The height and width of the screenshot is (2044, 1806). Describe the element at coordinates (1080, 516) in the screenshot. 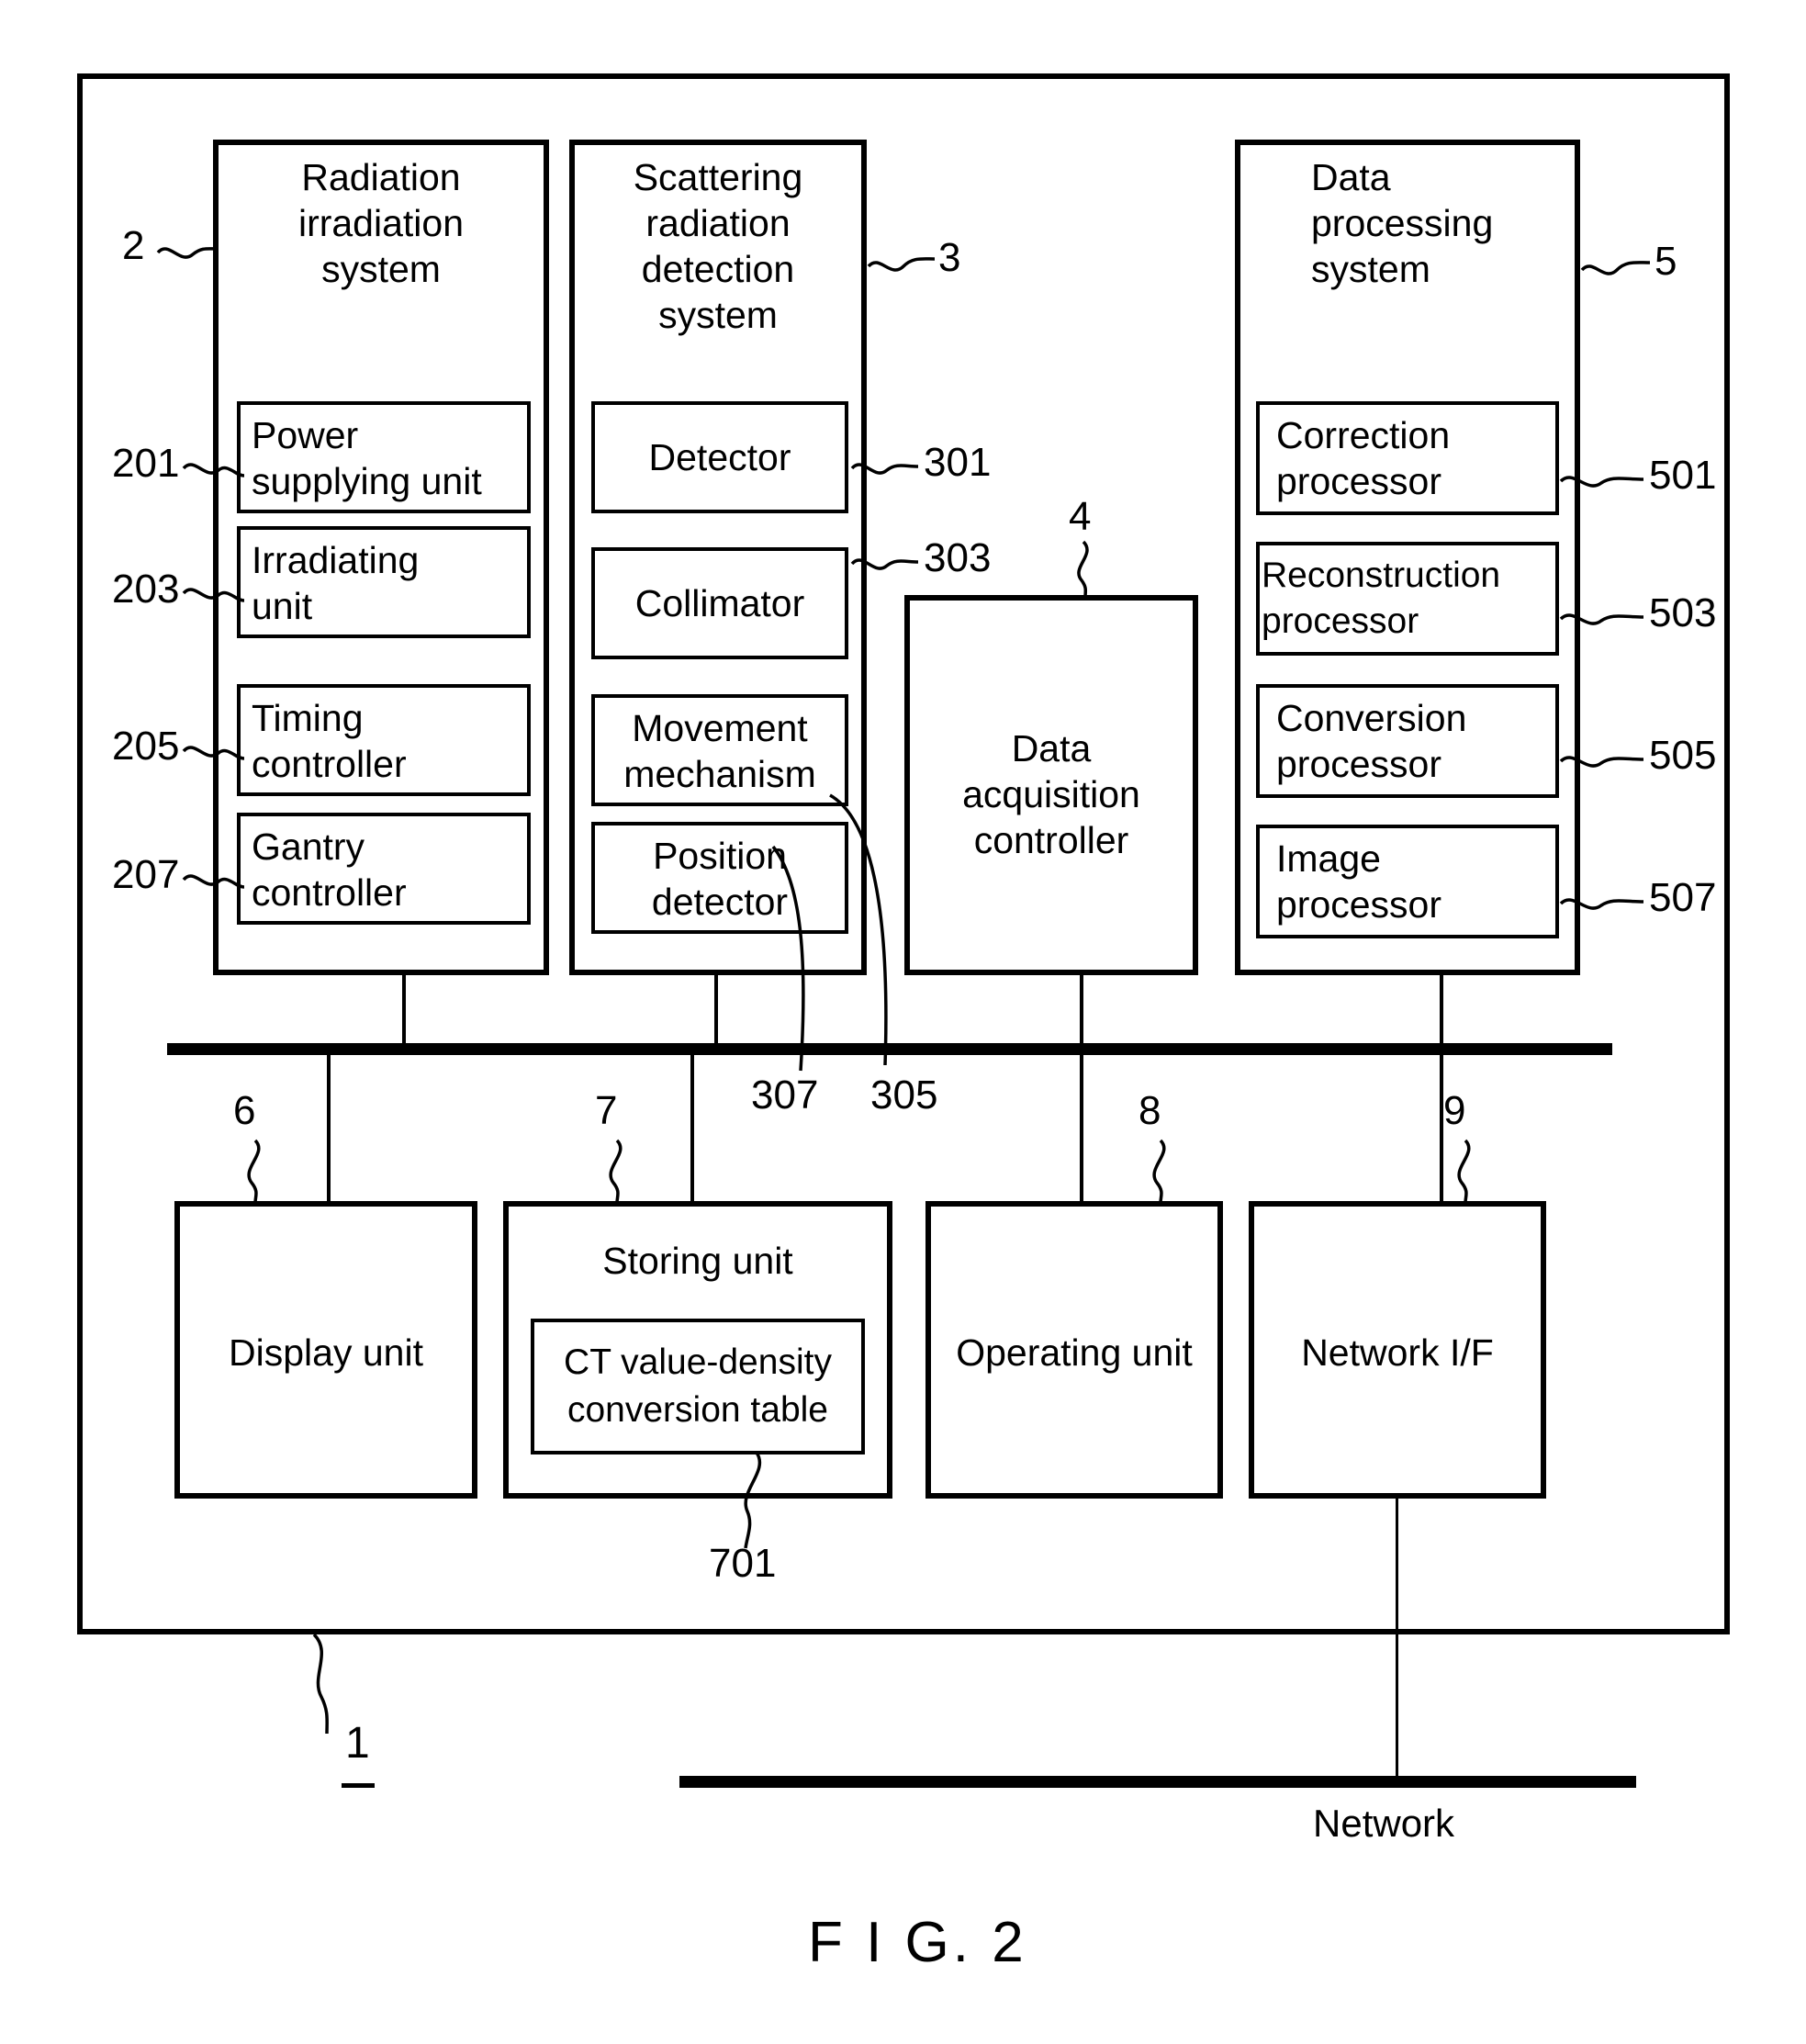

I see `ref-4: 4` at that location.